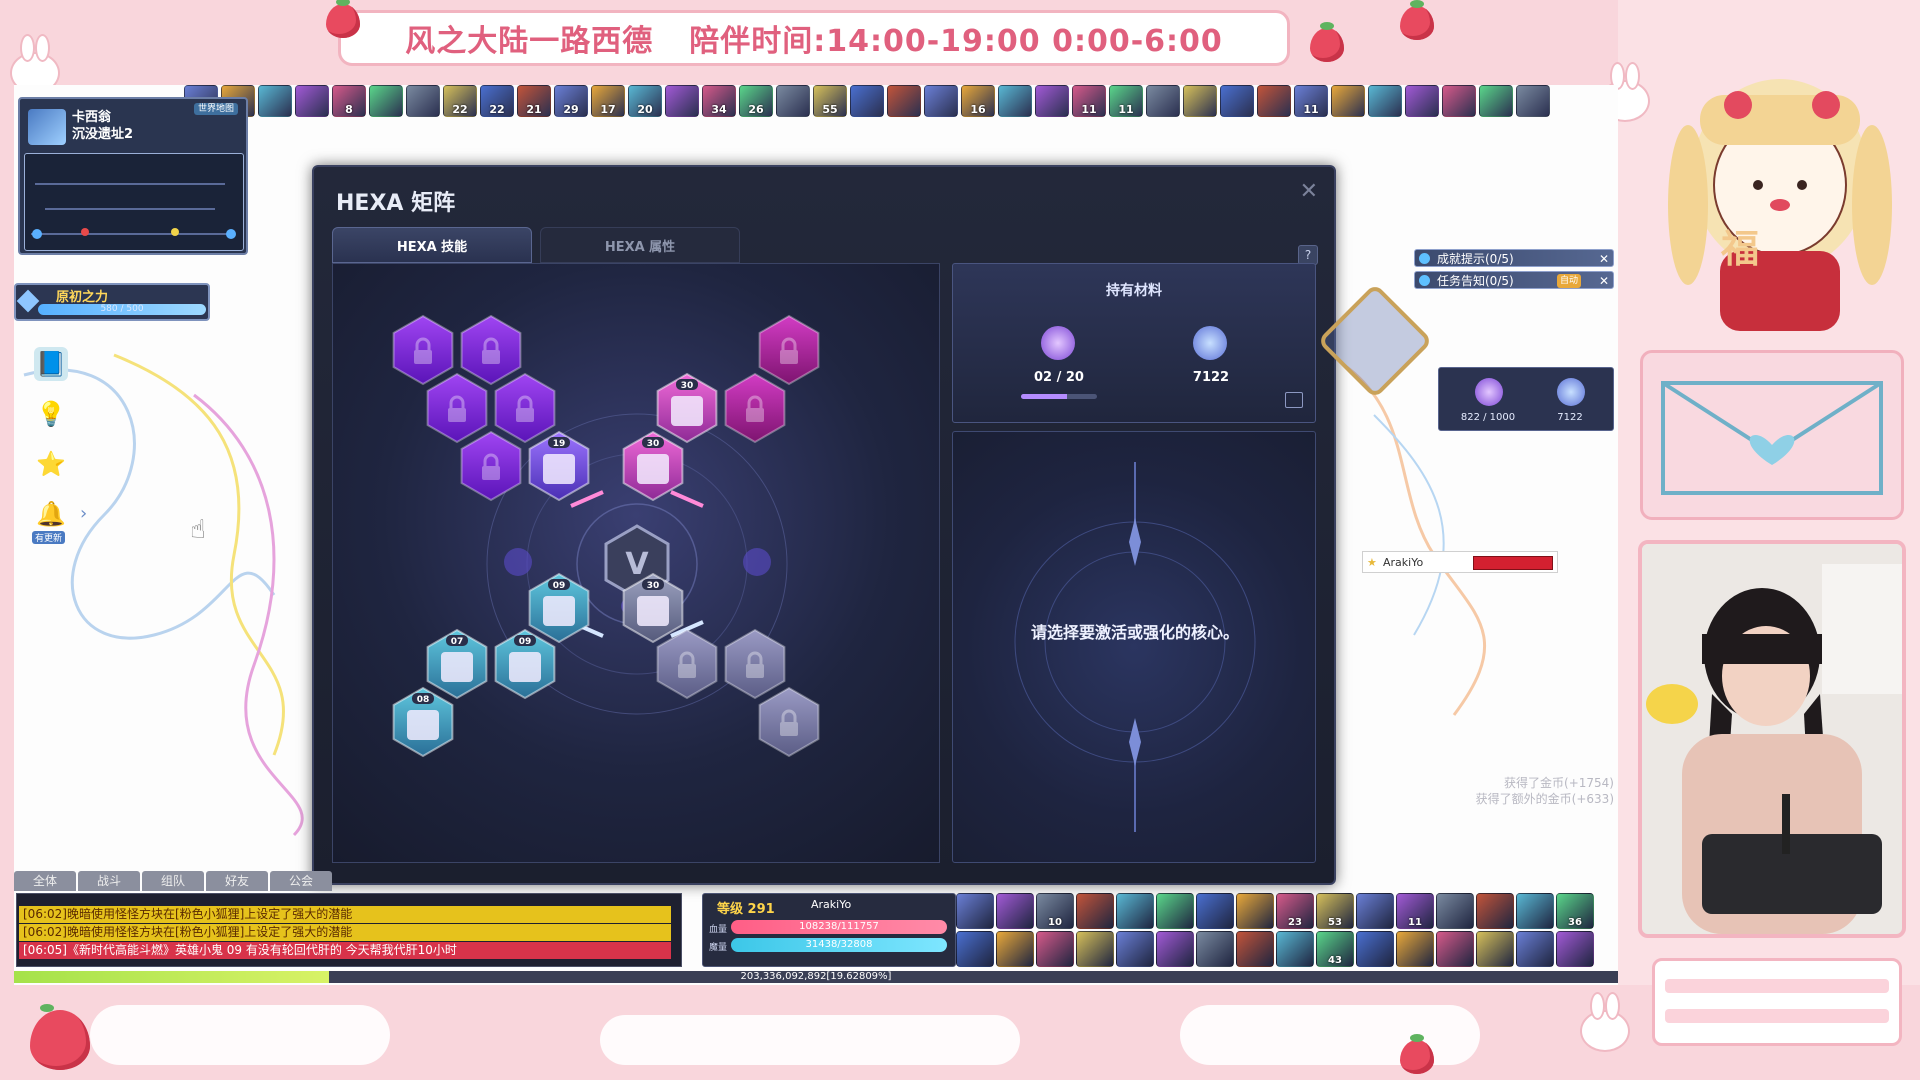 This screenshot has height=1080, width=1920. What do you see at coordinates (460, 101) in the screenshot?
I see `buff-icon: 22` at bounding box center [460, 101].